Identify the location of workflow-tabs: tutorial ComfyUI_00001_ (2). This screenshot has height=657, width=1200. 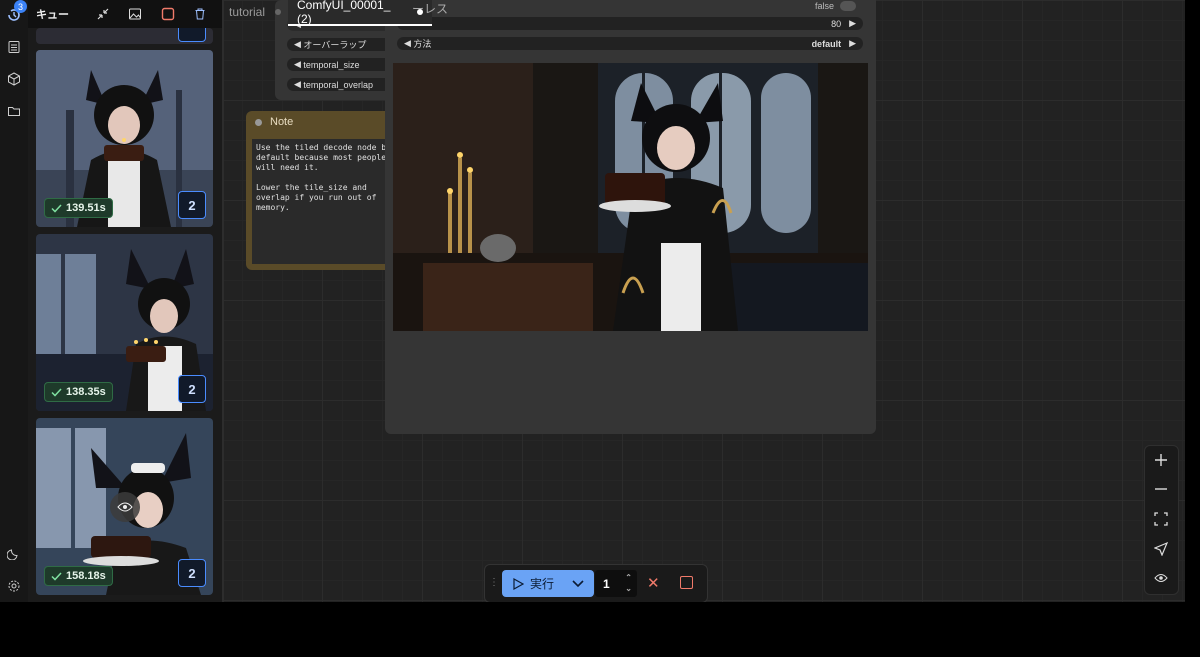
(327, 13).